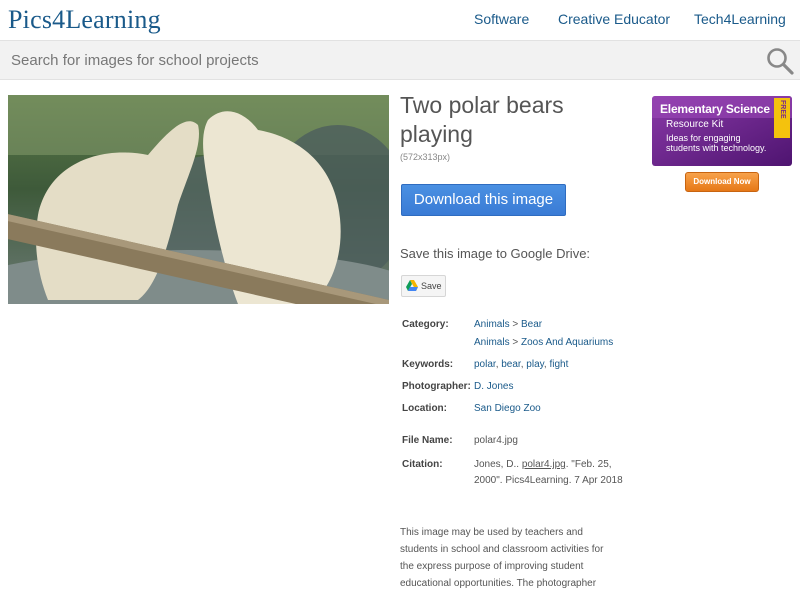 The height and width of the screenshot is (594, 800). I want to click on save-to-drive-button: Save, so click(423, 286).